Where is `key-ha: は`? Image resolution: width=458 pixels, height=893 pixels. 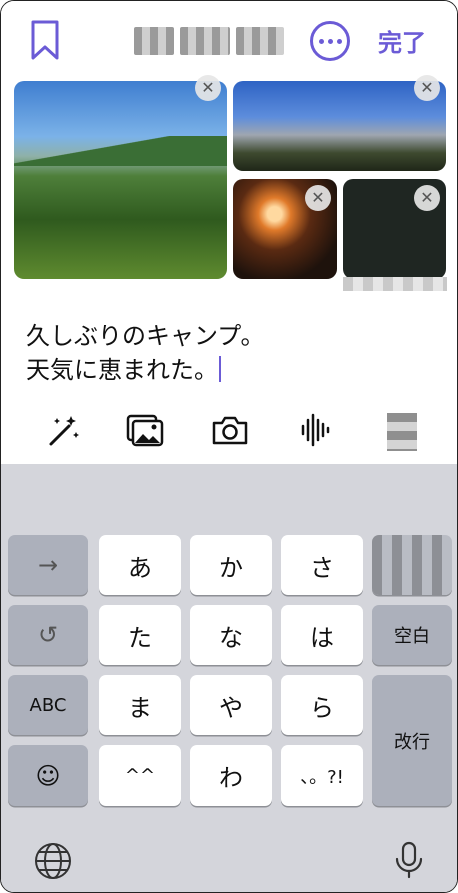
key-ha: は is located at coordinates (322, 635).